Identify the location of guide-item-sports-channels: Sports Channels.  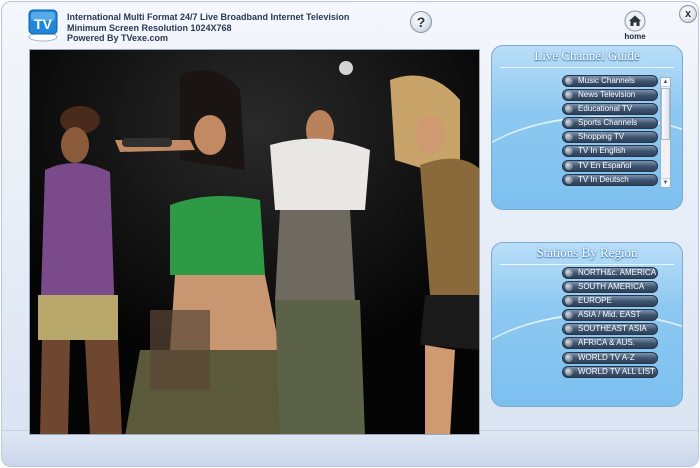
(610, 123).